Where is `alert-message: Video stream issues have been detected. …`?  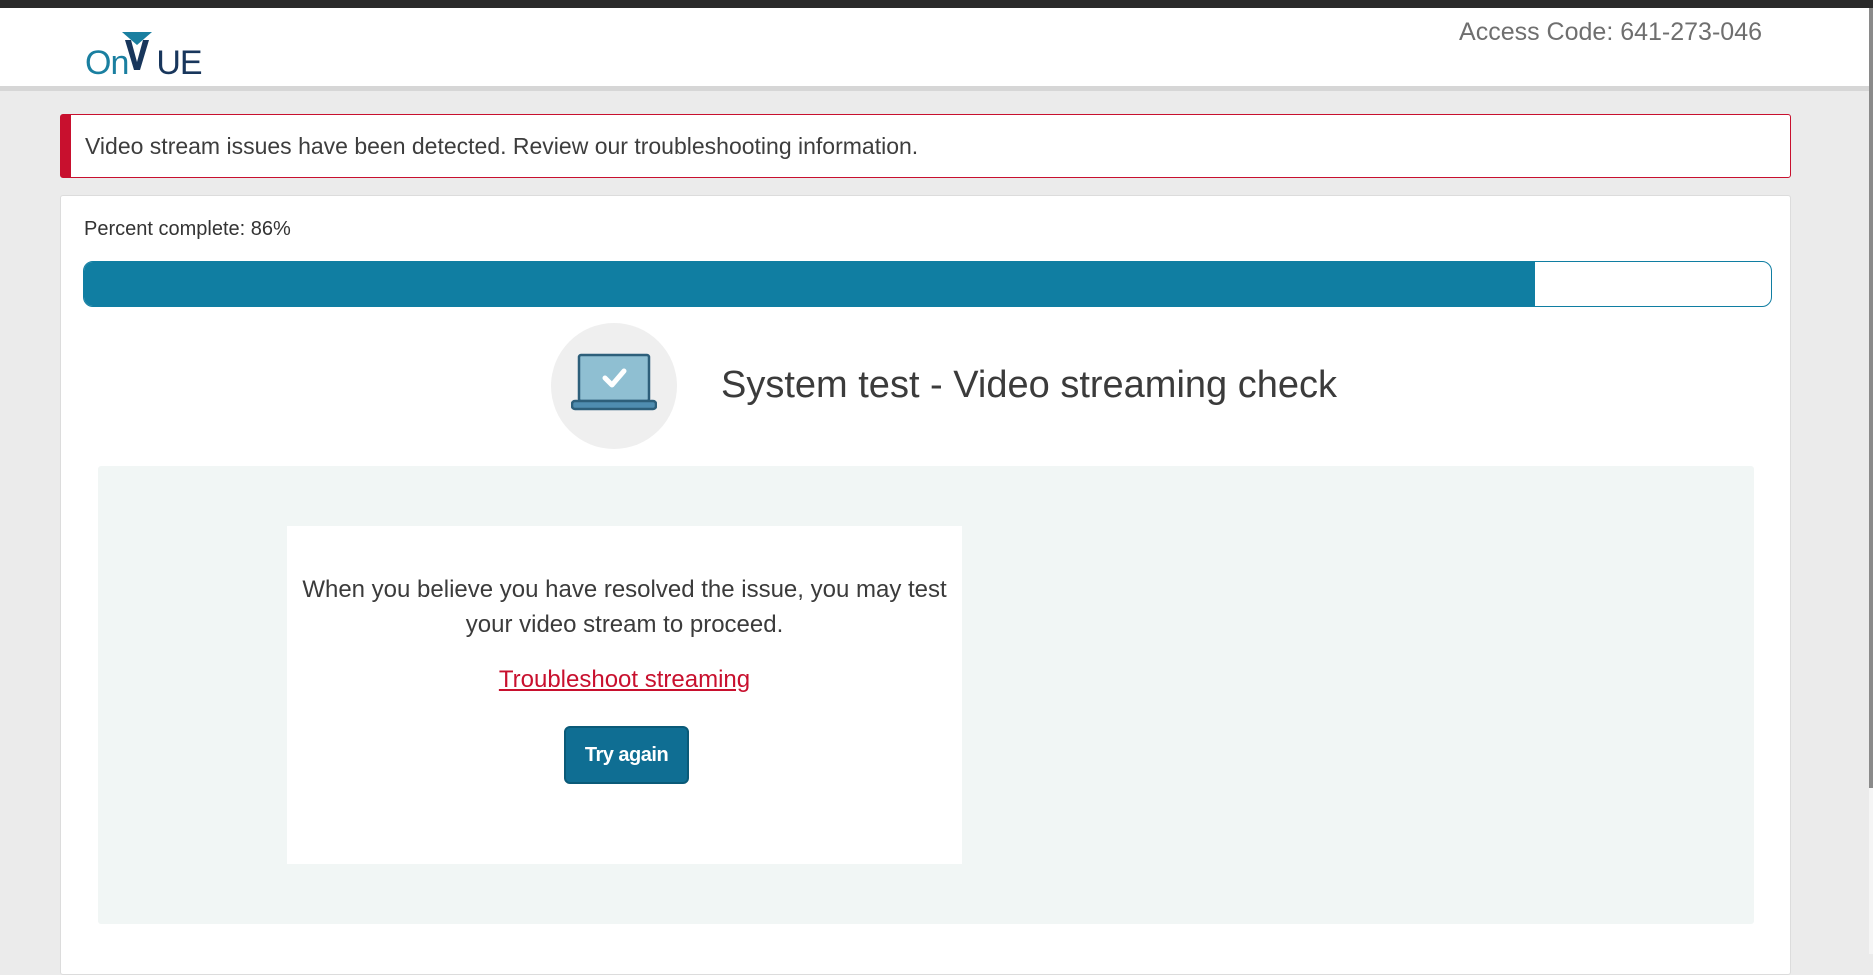 alert-message: Video stream issues have been detected. … is located at coordinates (502, 145).